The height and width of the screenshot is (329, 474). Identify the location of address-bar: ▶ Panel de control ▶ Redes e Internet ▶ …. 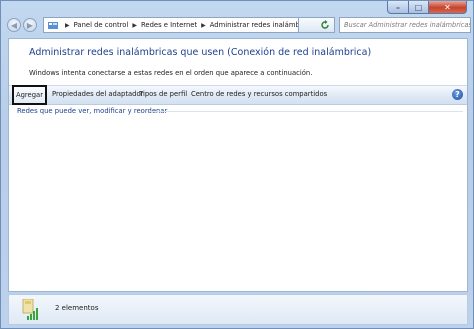
(171, 25).